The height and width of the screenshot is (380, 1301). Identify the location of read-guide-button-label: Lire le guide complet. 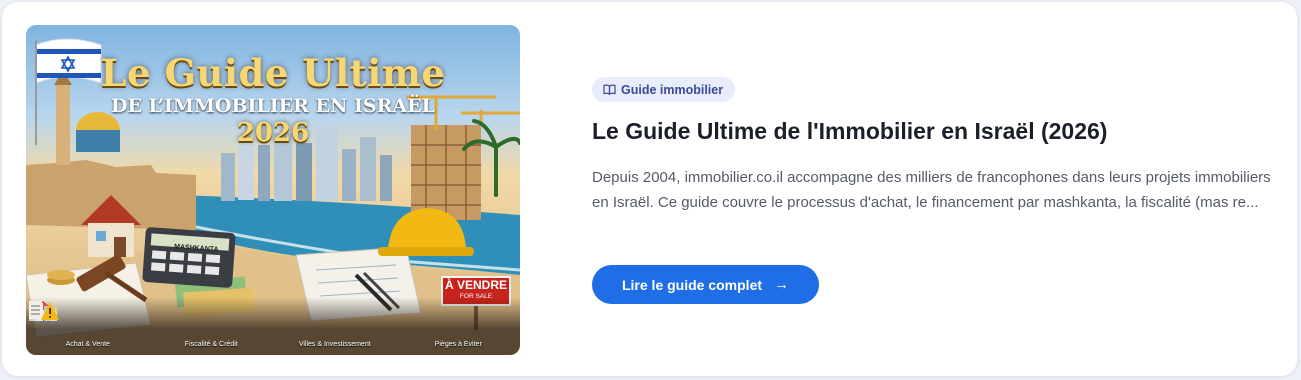
(692, 284).